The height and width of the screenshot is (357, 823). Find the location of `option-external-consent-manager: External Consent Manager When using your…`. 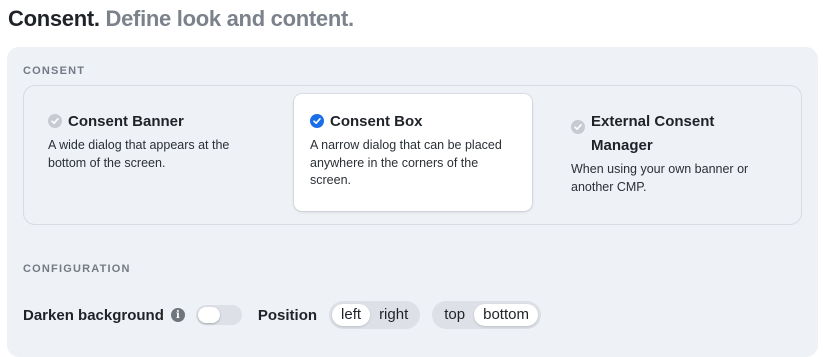

option-external-consent-manager: External Consent Manager When using your… is located at coordinates (675, 152).